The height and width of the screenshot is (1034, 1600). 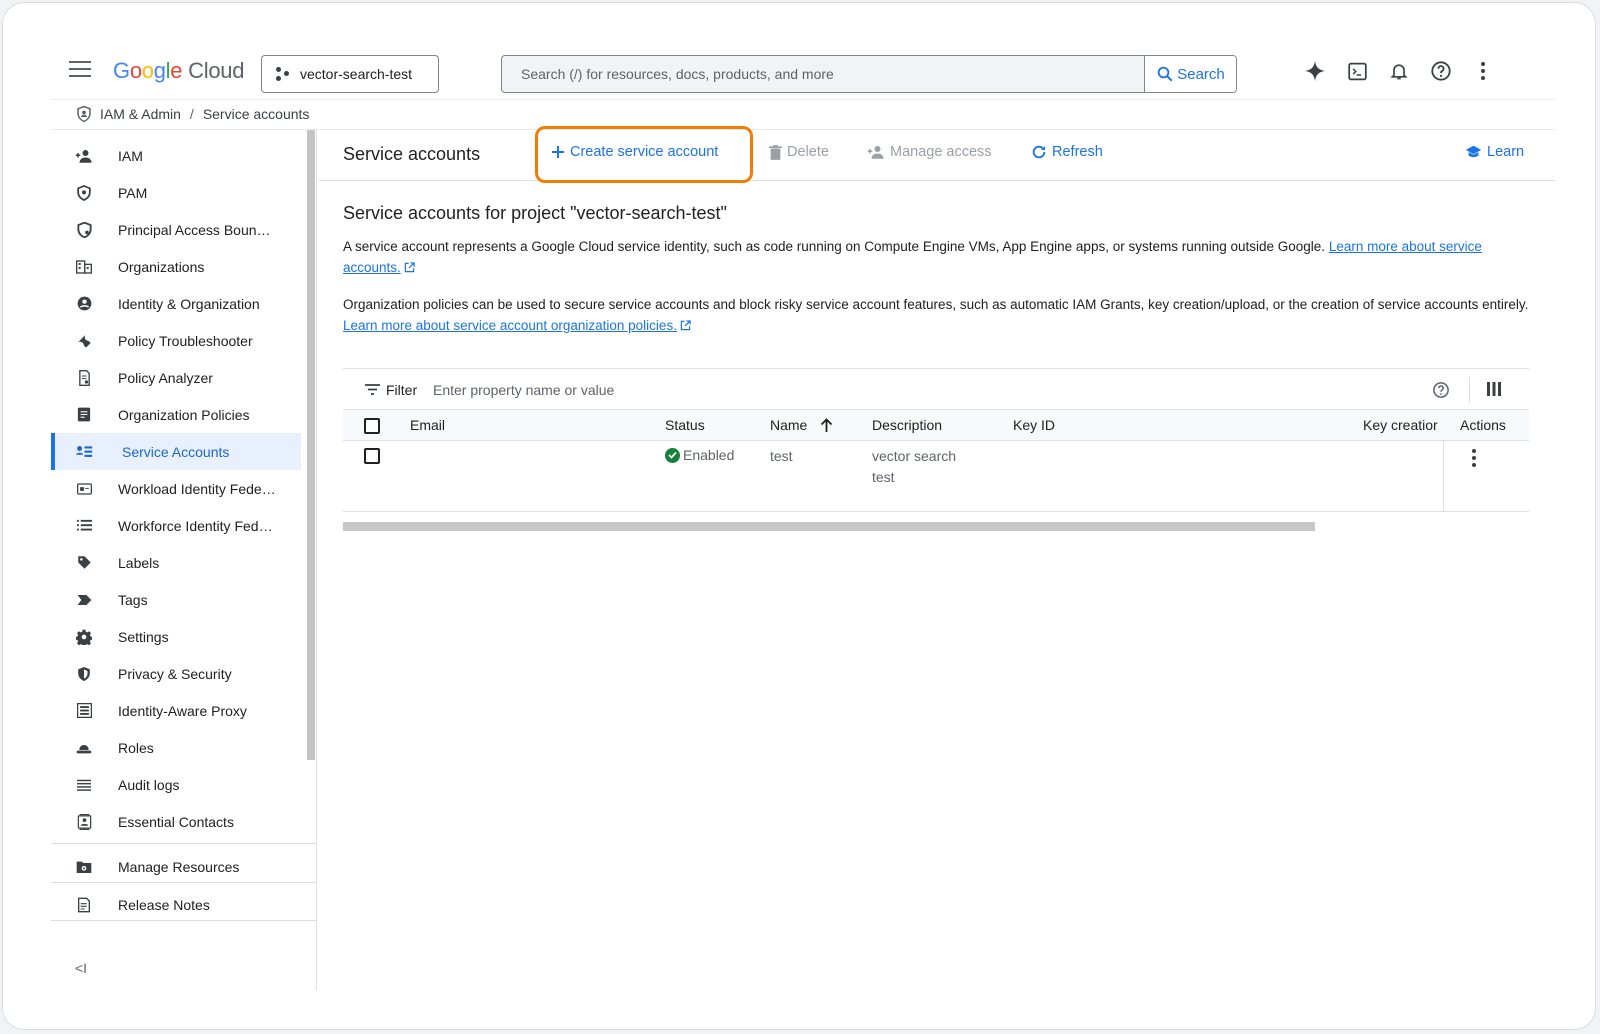 I want to click on sidebar-item-essential-contacts: Essential Contacts, so click(x=176, y=821).